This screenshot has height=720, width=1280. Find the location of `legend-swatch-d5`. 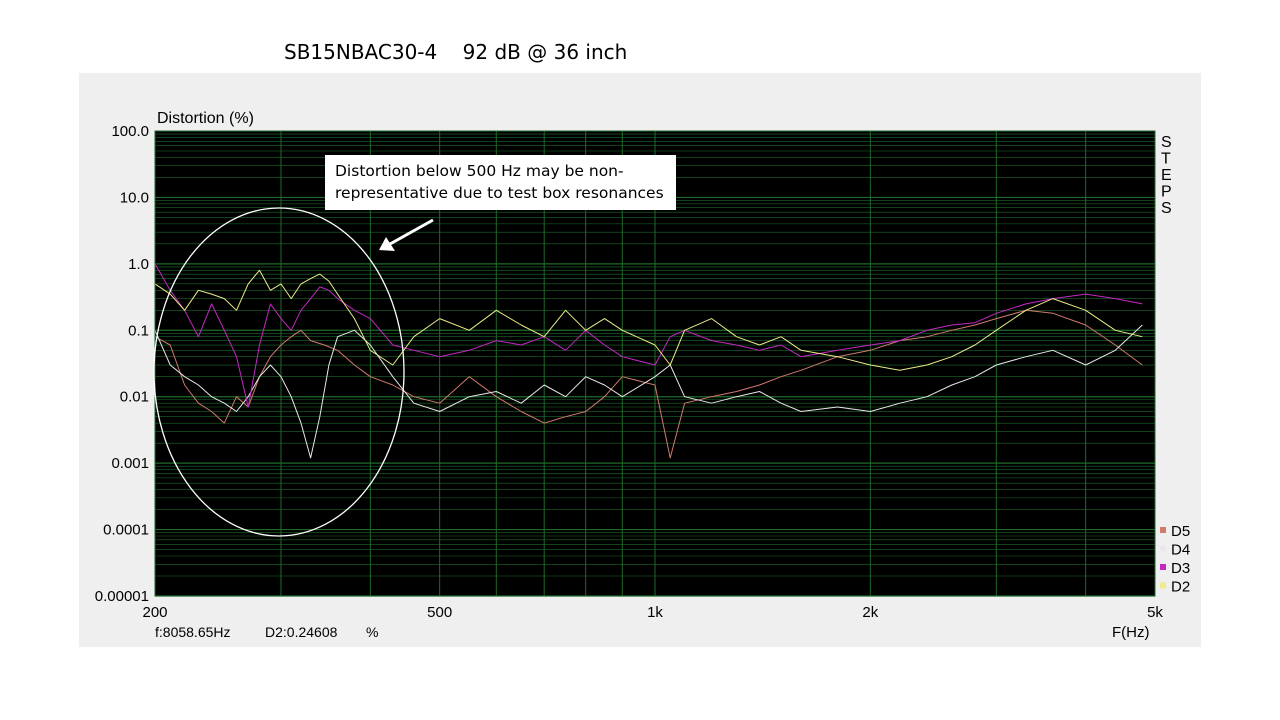

legend-swatch-d5 is located at coordinates (1163, 530).